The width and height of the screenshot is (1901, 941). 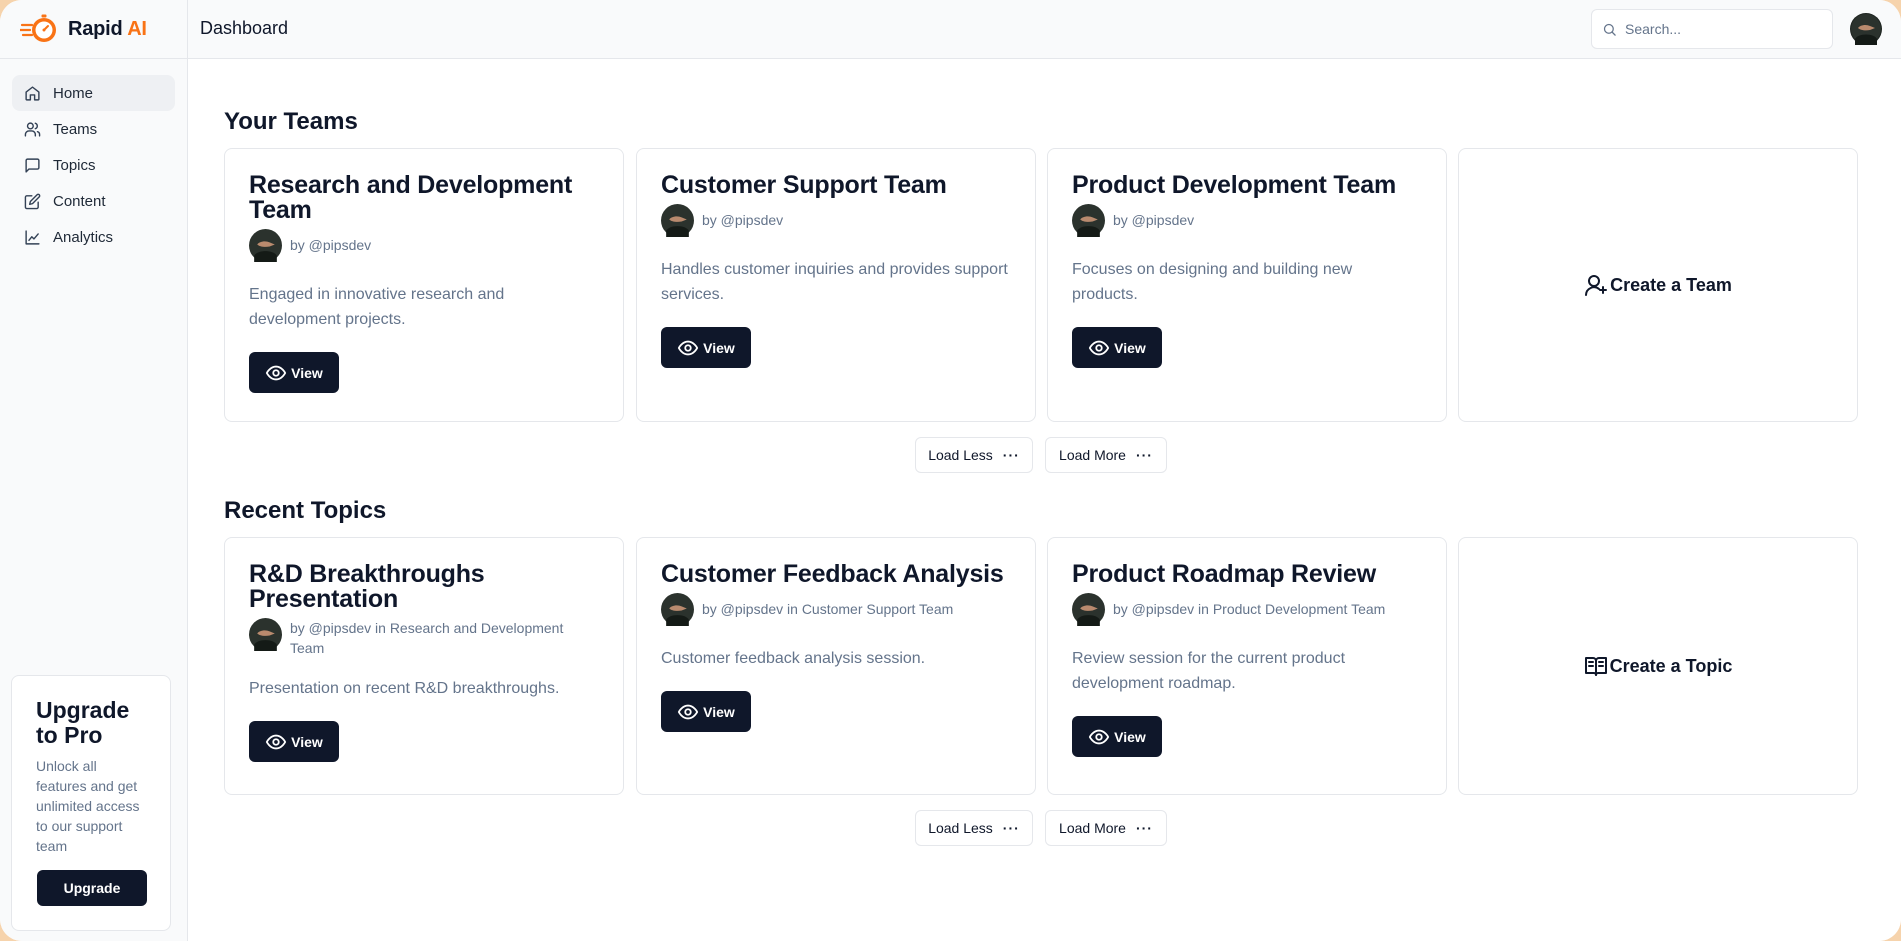 I want to click on home-icon, so click(x=32, y=93).